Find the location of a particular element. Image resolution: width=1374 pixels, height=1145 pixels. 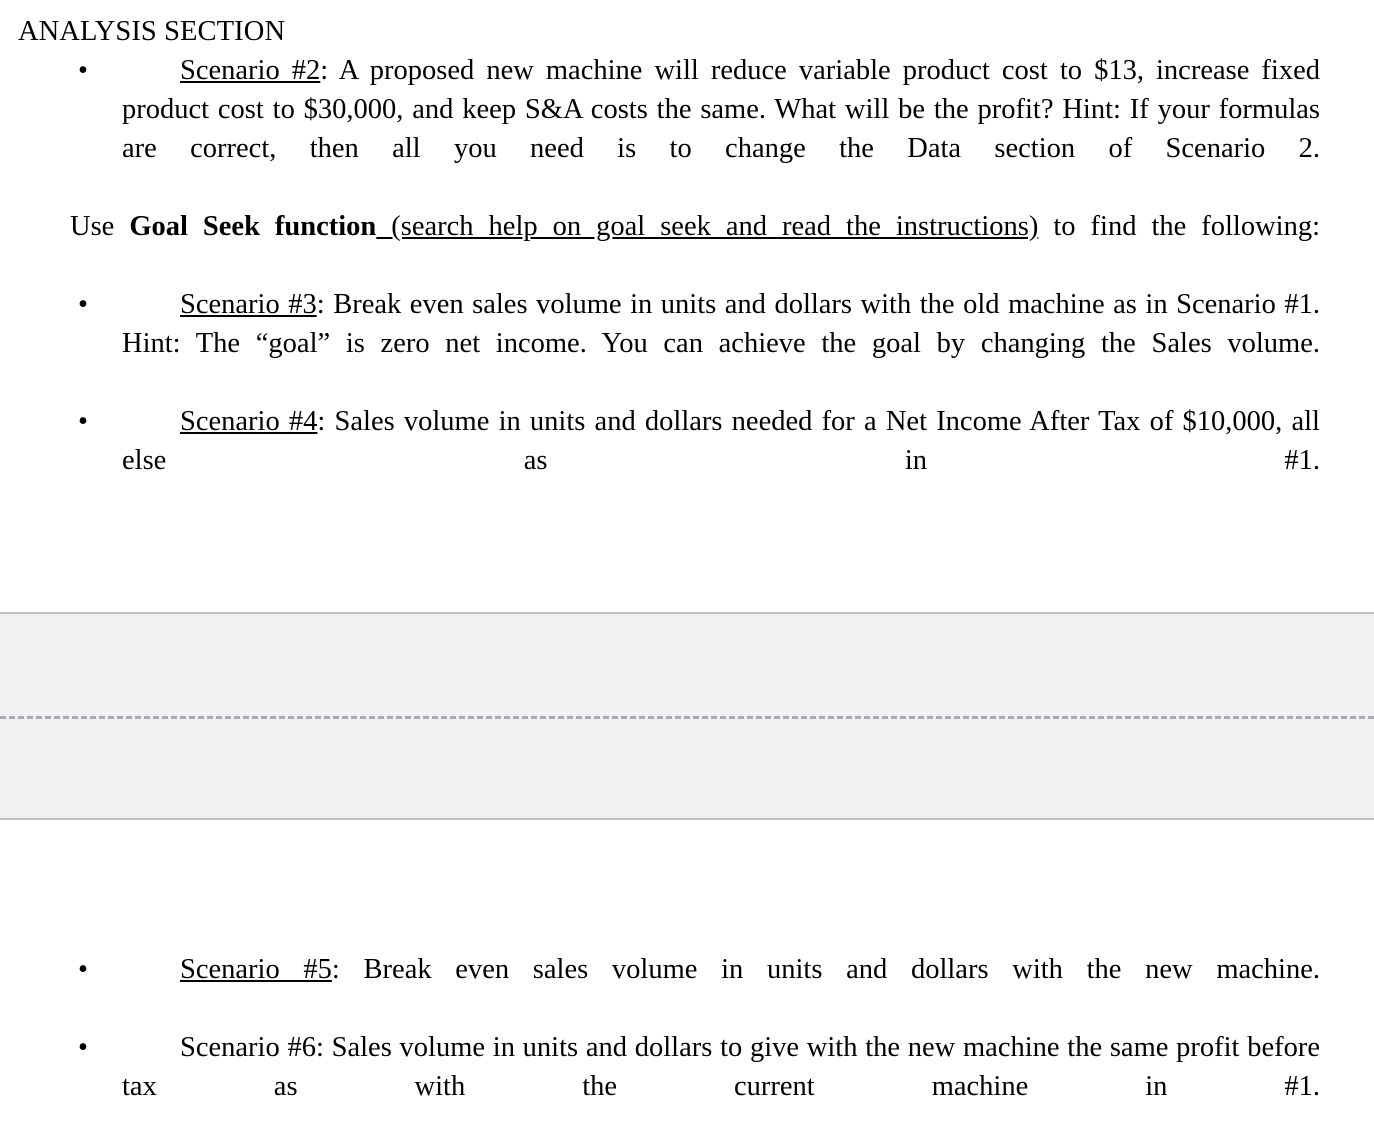

scenario-6-label: Scenario #6 is located at coordinates (248, 1047).